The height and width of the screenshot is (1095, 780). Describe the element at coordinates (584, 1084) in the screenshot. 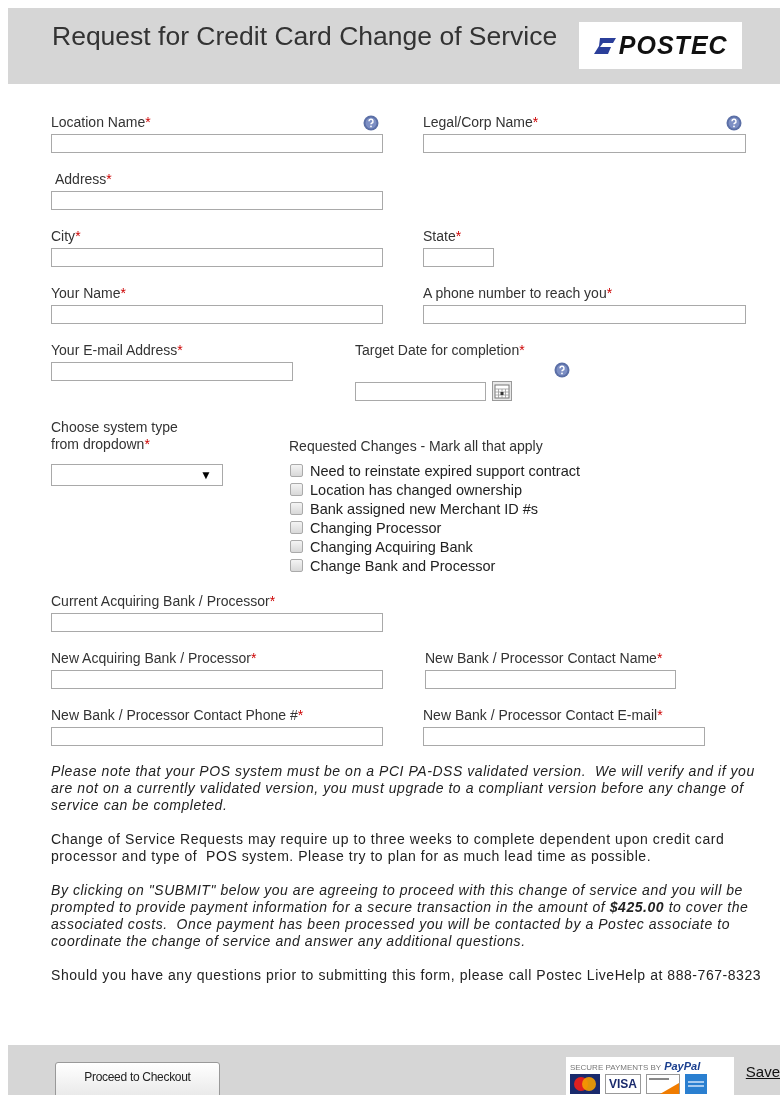

I see `mastercard-icon` at that location.